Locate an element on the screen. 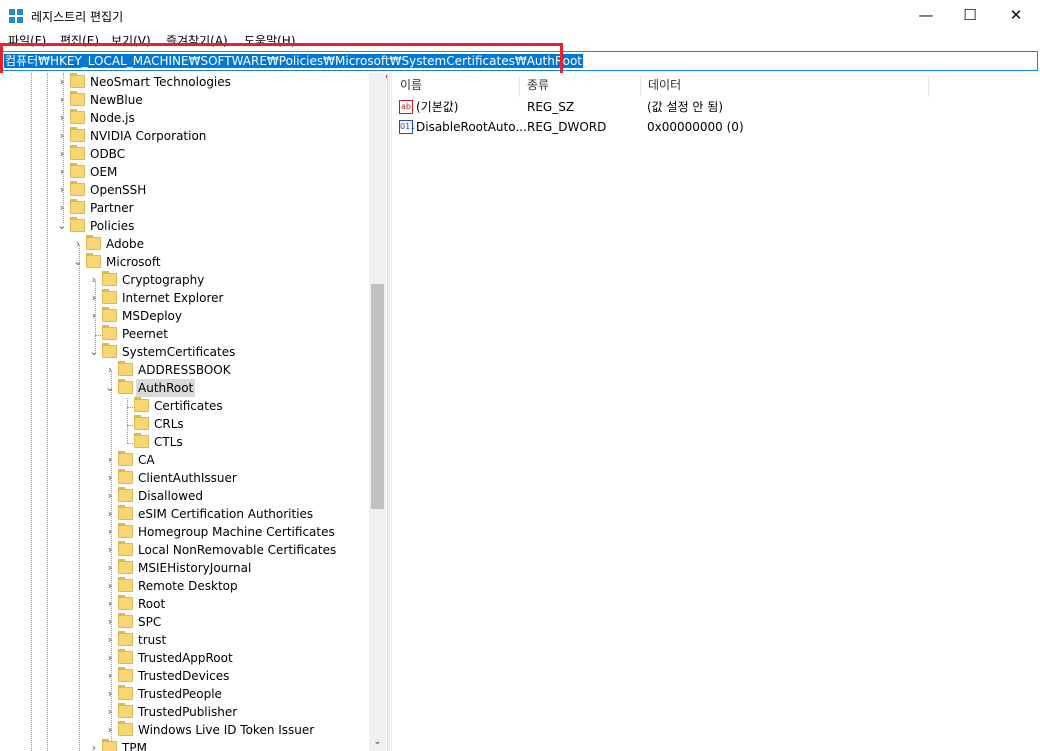  tree-item-label: TrustedAppRoot is located at coordinates (185, 658).